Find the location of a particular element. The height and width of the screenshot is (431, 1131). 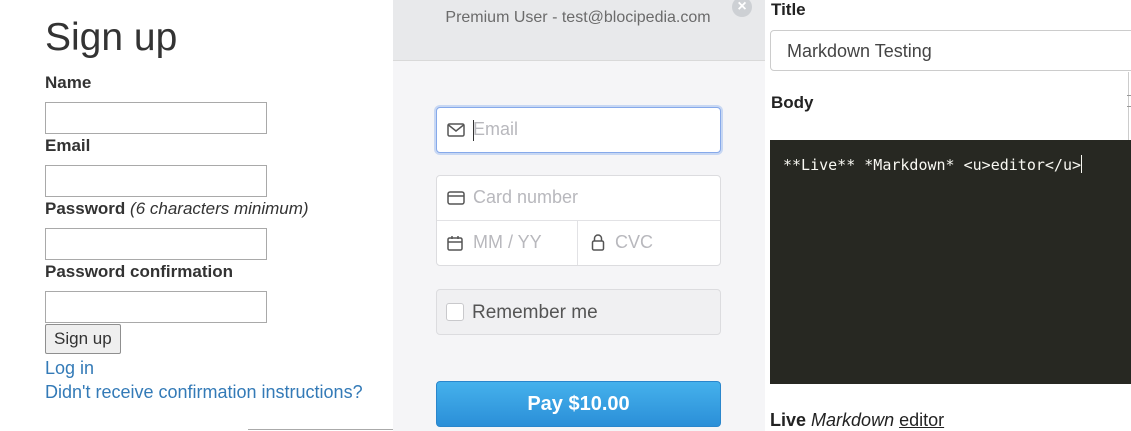

email-field is located at coordinates (156, 181).